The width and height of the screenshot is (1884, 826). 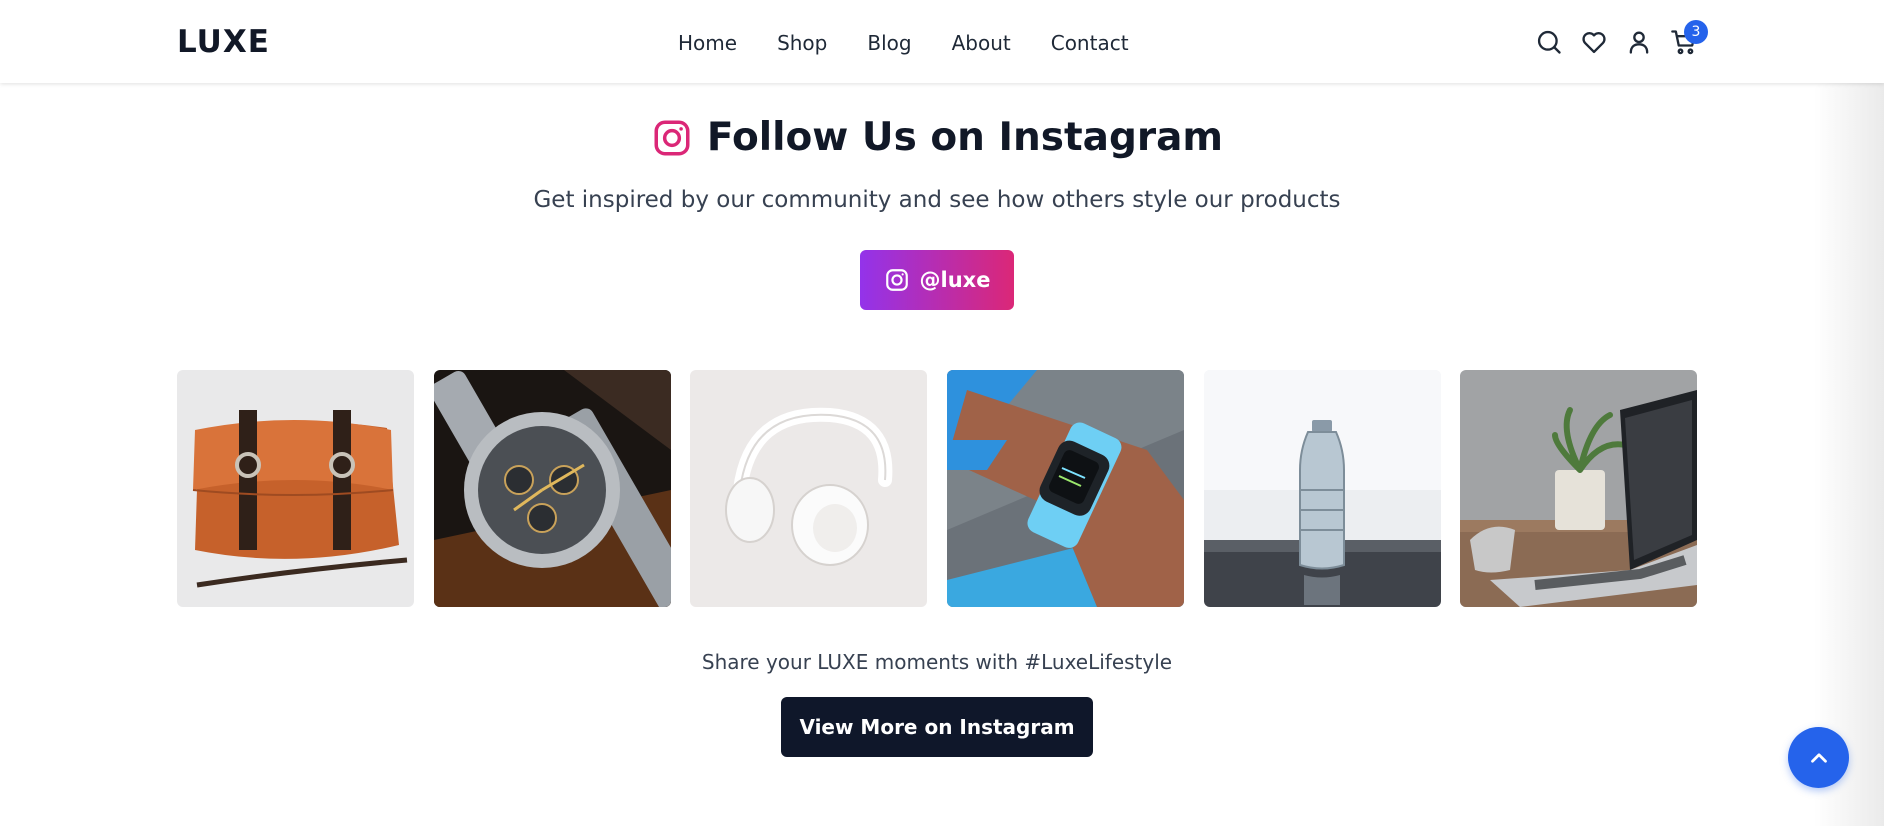 What do you see at coordinates (937, 727) in the screenshot?
I see `view-more-instagram-button: View More on Instagram` at bounding box center [937, 727].